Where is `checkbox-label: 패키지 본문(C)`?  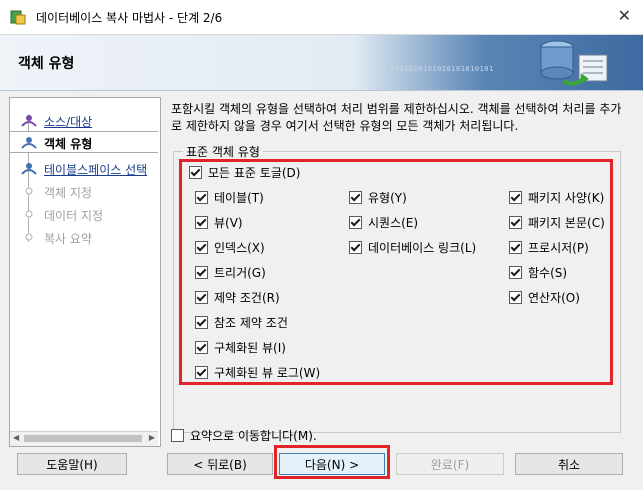
checkbox-label: 패키지 본문(C) is located at coordinates (566, 223).